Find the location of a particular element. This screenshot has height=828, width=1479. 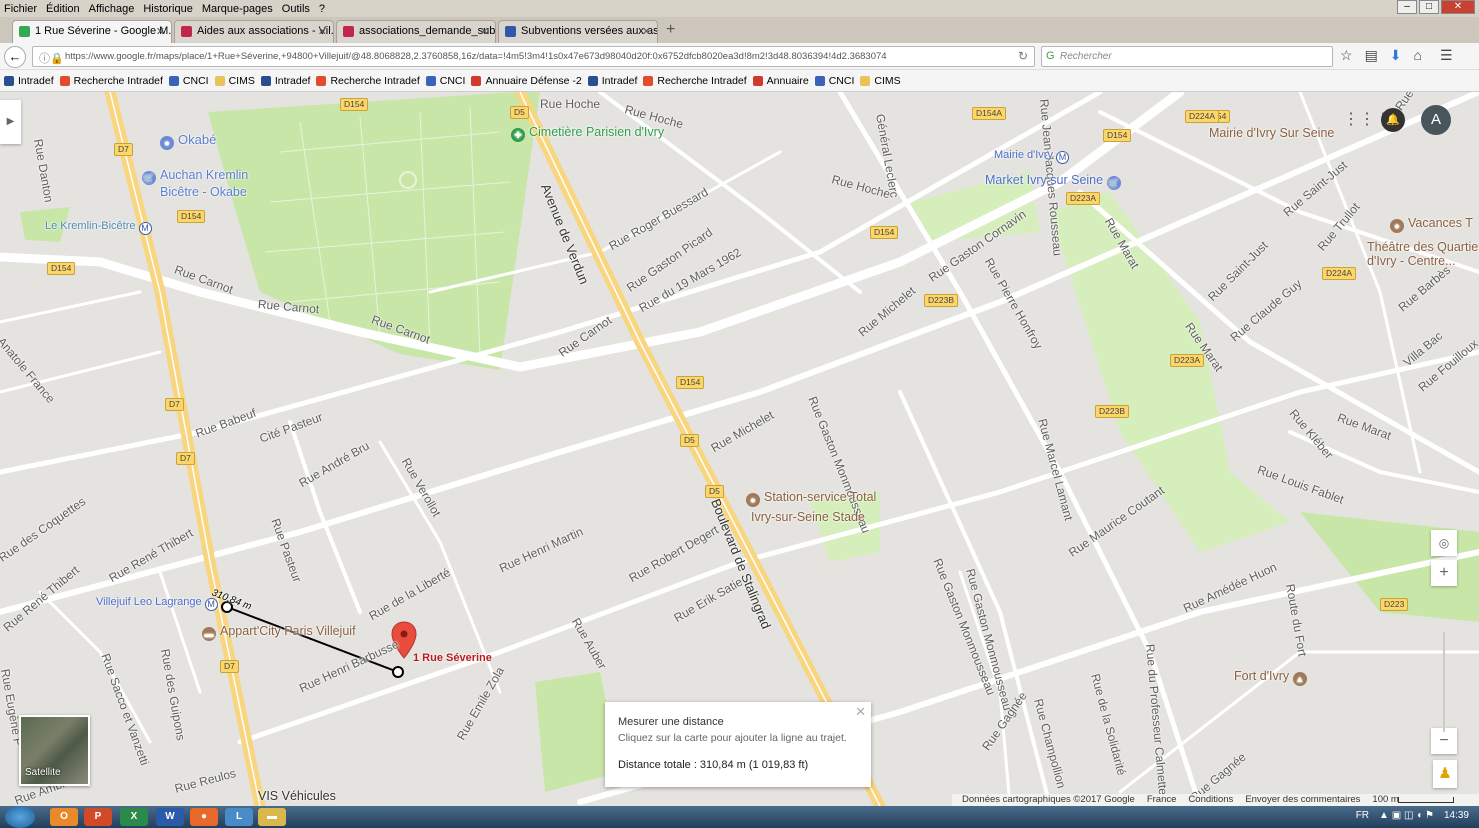

bookmark-label: Annuaire is located at coordinates (787, 80).